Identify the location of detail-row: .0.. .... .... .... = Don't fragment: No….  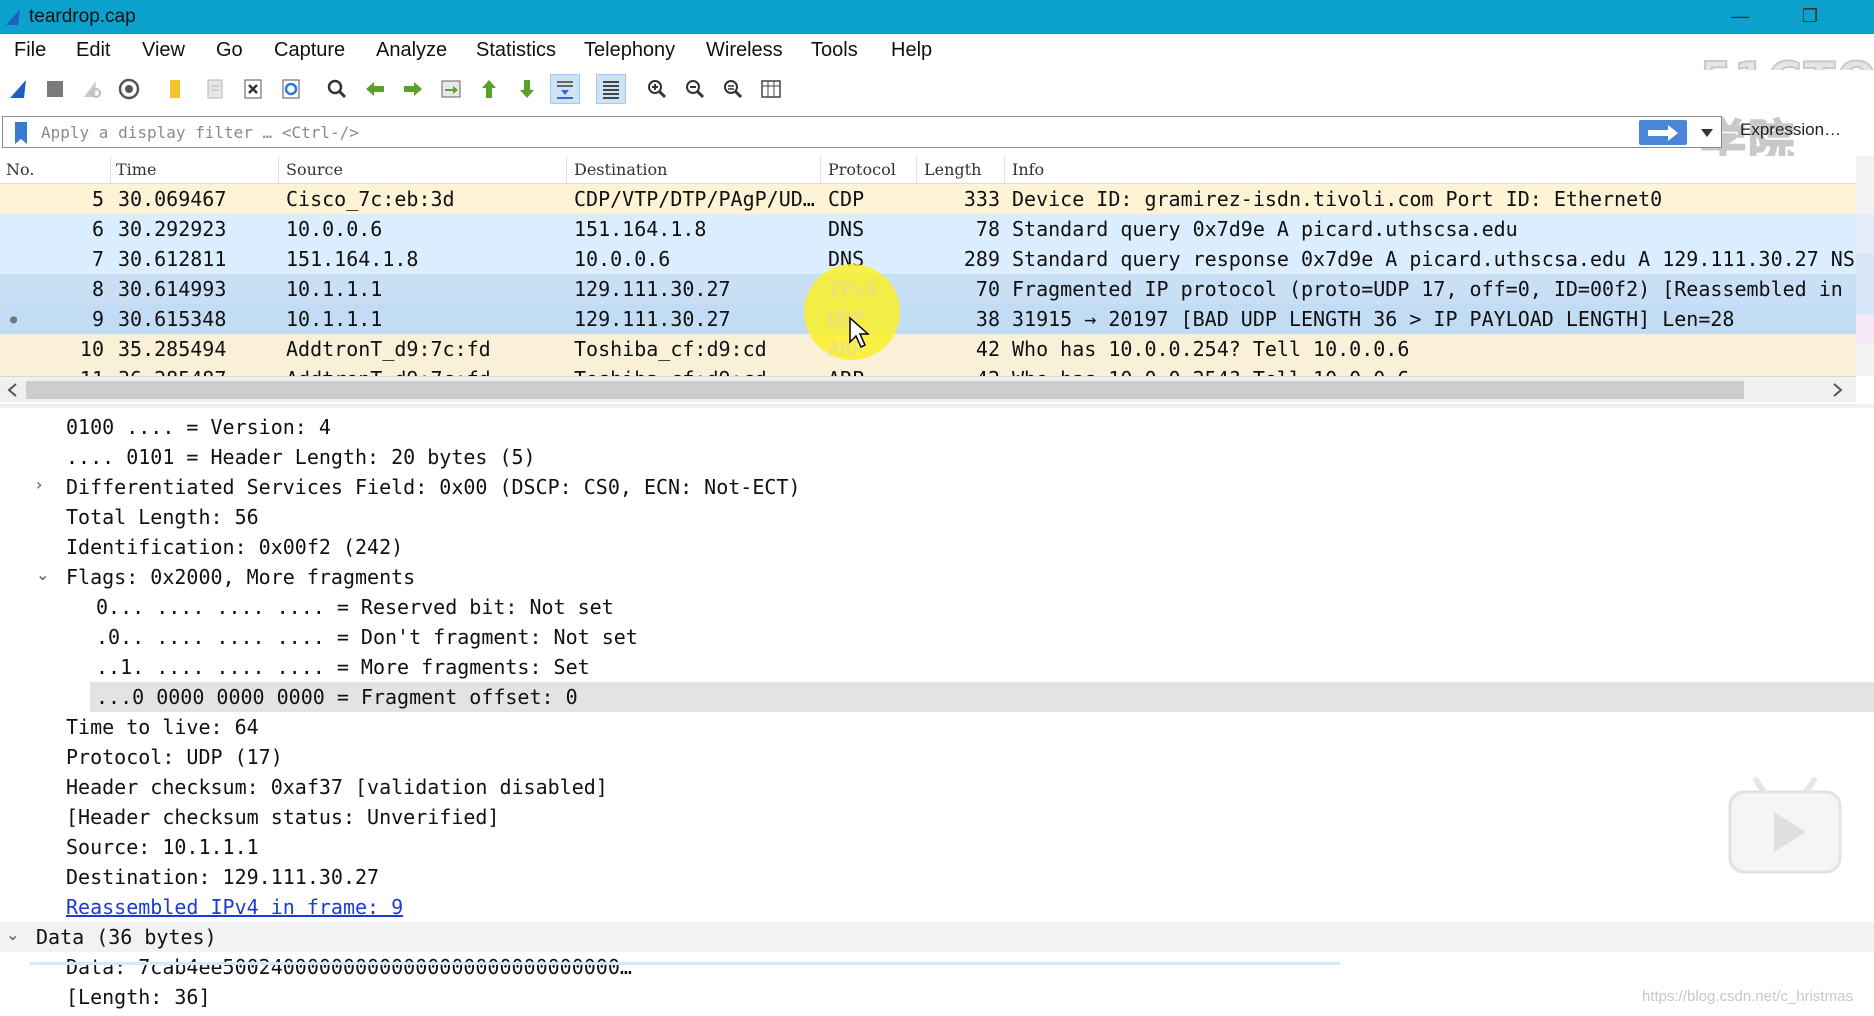
(937, 637).